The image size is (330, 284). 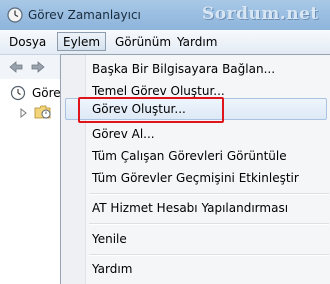 What do you see at coordinates (30, 182) in the screenshot?
I see `navigation-tree: Göre` at bounding box center [30, 182].